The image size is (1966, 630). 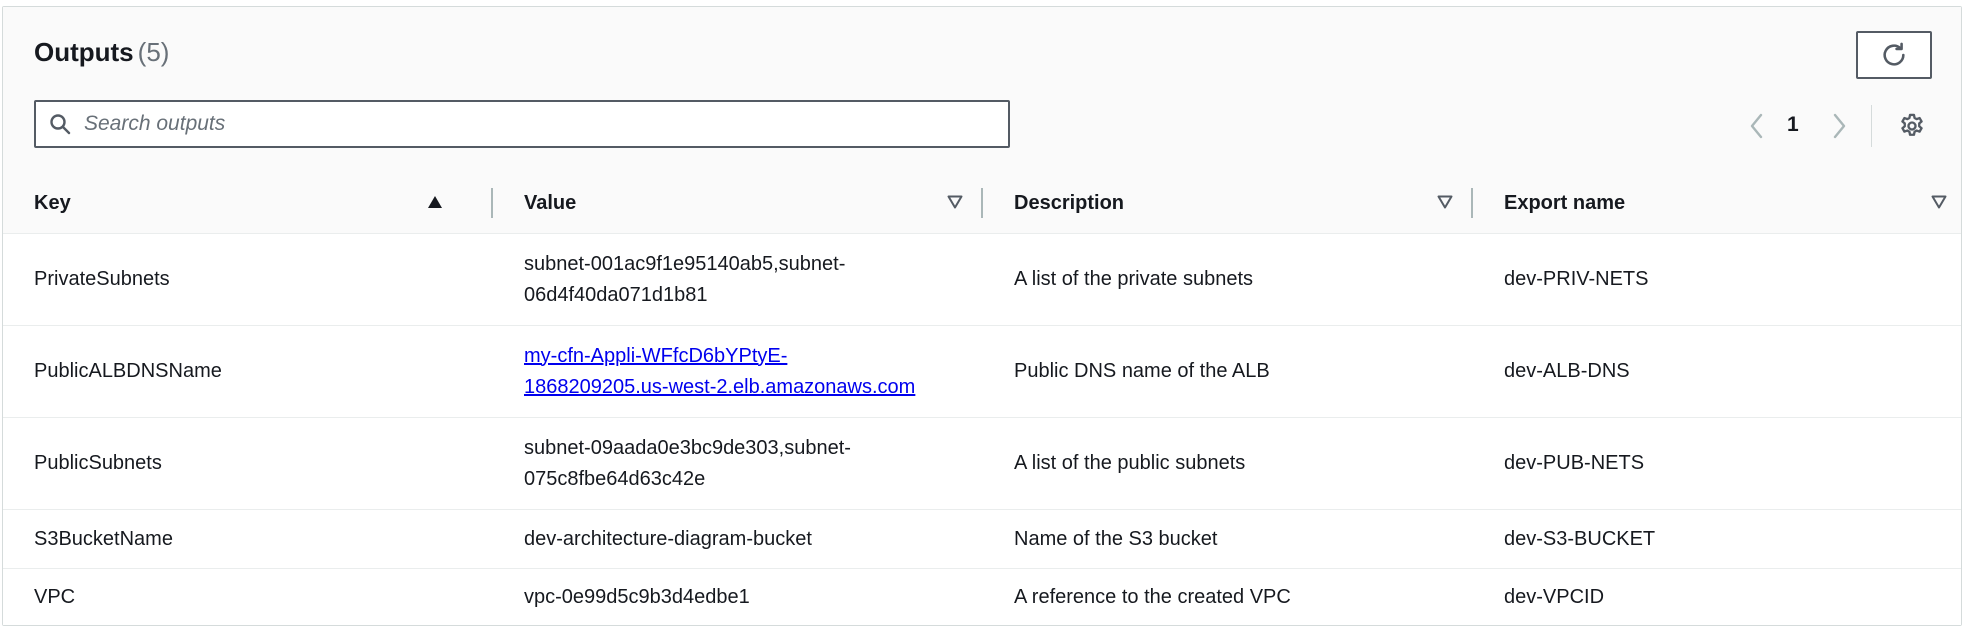 I want to click on search-field, so click(x=522, y=124).